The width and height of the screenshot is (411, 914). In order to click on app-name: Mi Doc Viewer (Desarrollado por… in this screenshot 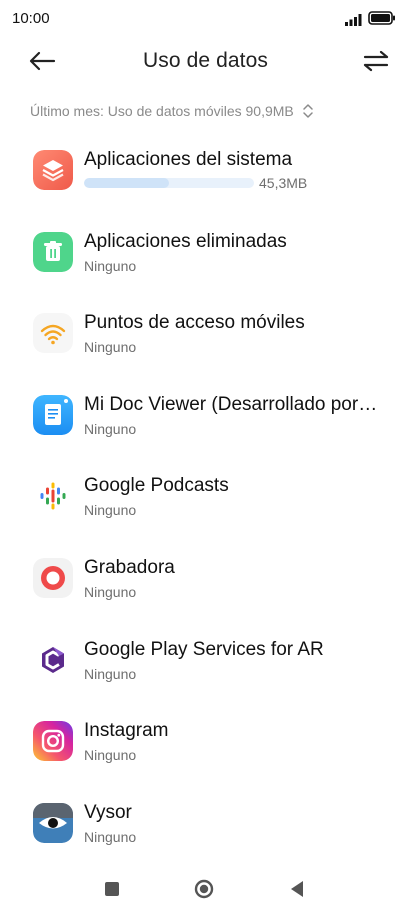, I will do `click(231, 404)`.